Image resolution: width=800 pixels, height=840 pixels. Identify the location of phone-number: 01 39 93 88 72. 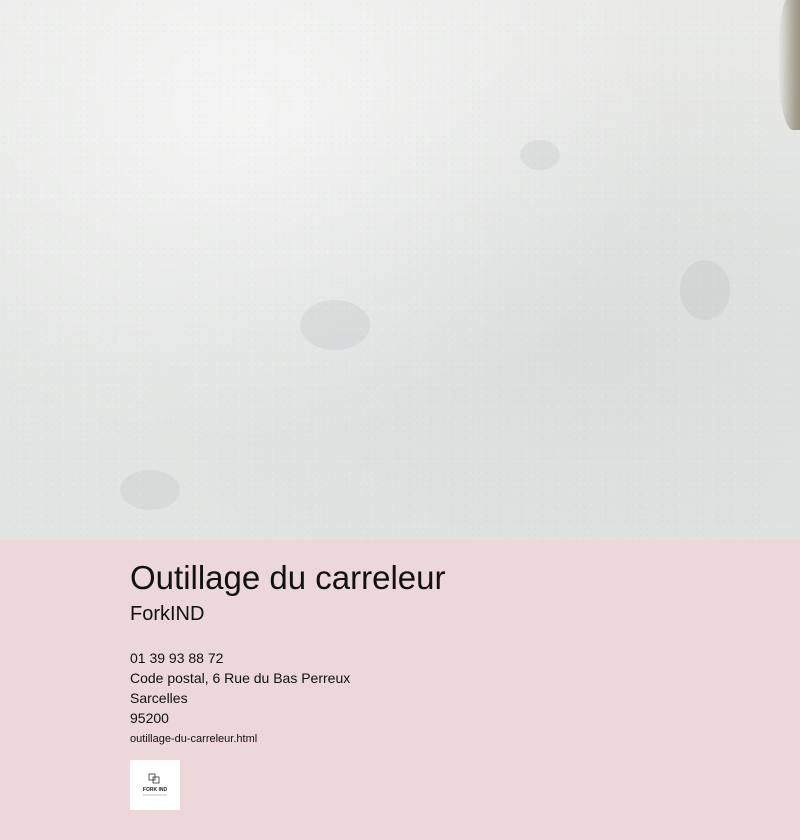
(450, 658).